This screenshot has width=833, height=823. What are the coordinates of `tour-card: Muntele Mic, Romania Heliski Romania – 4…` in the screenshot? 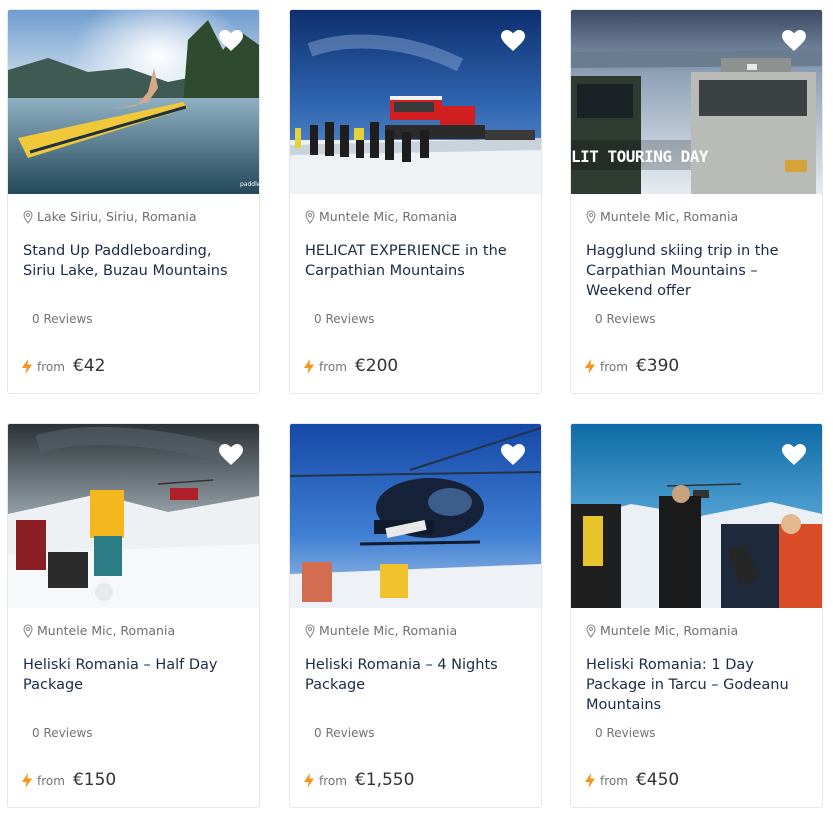 It's located at (415, 615).